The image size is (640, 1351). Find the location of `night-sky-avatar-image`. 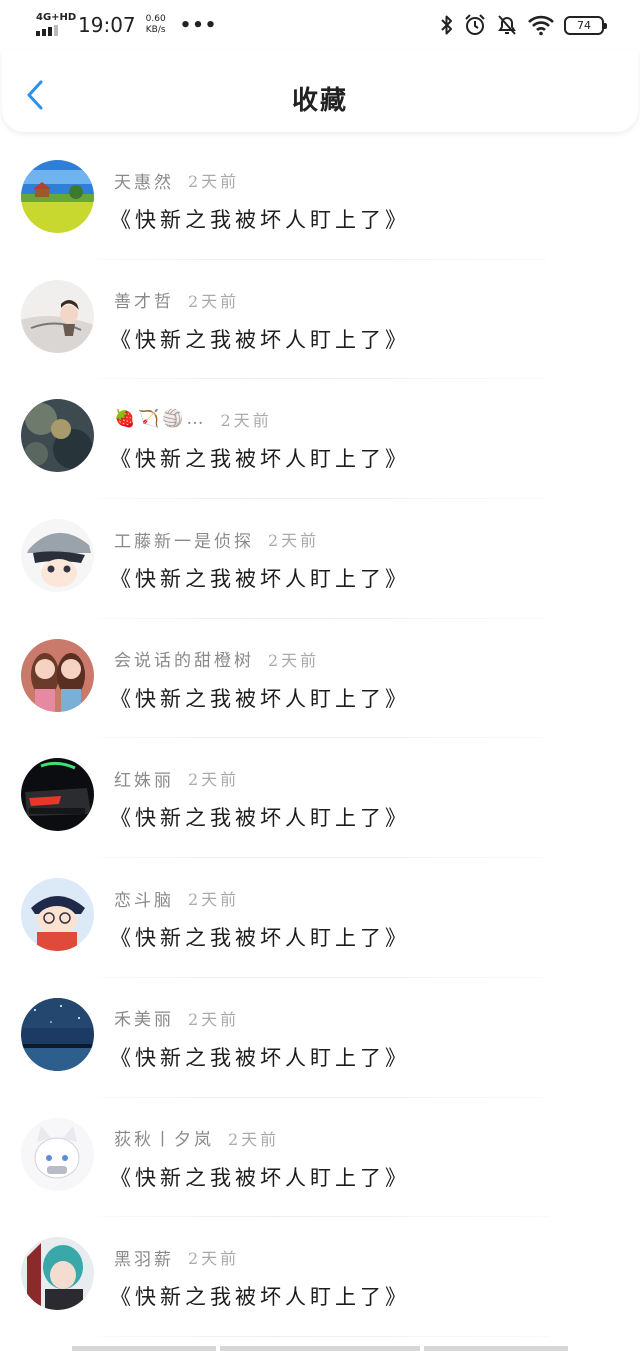

night-sky-avatar-image is located at coordinates (57, 1034).